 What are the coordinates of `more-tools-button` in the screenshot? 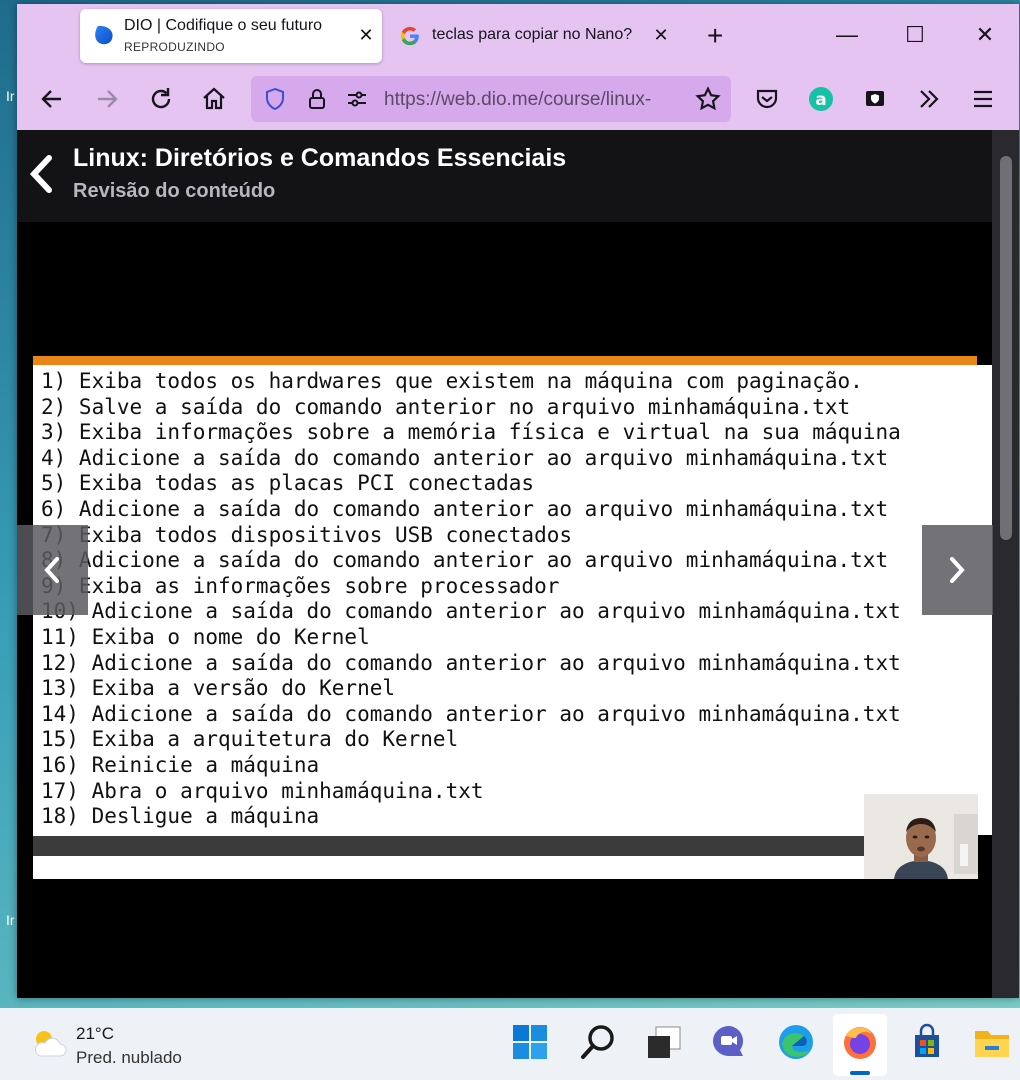 It's located at (929, 99).